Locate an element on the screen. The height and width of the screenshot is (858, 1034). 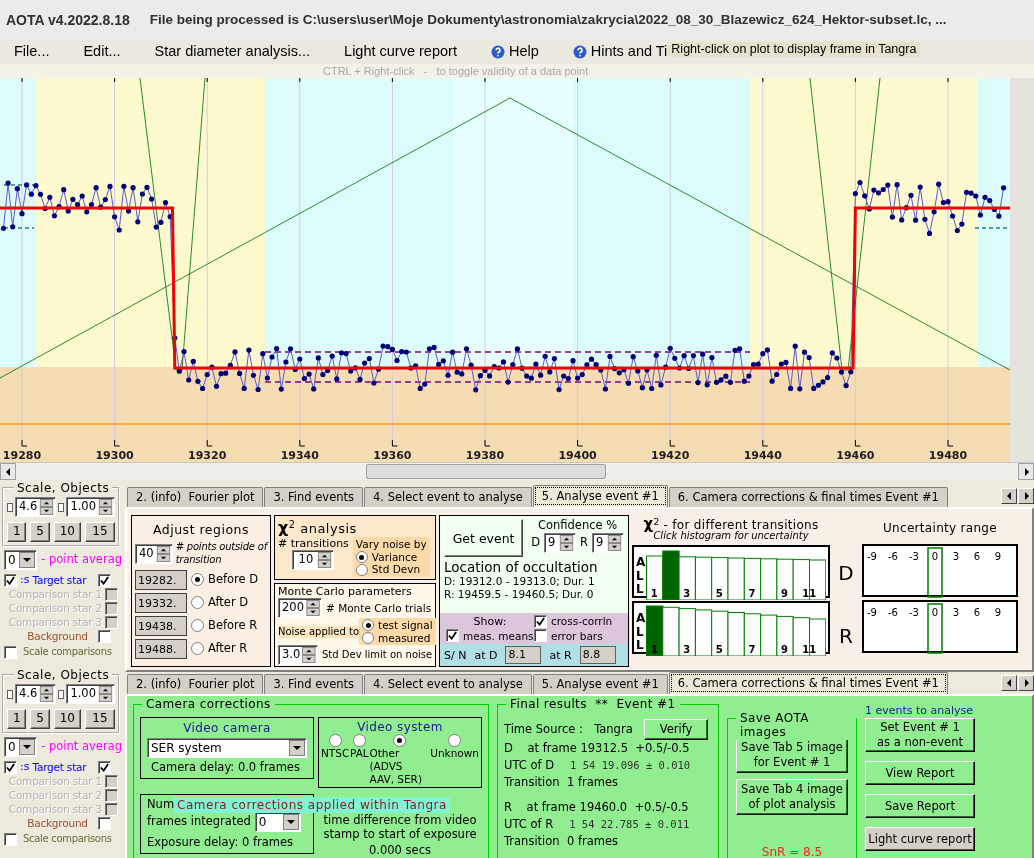
region-field: 19332. is located at coordinates (161, 602).